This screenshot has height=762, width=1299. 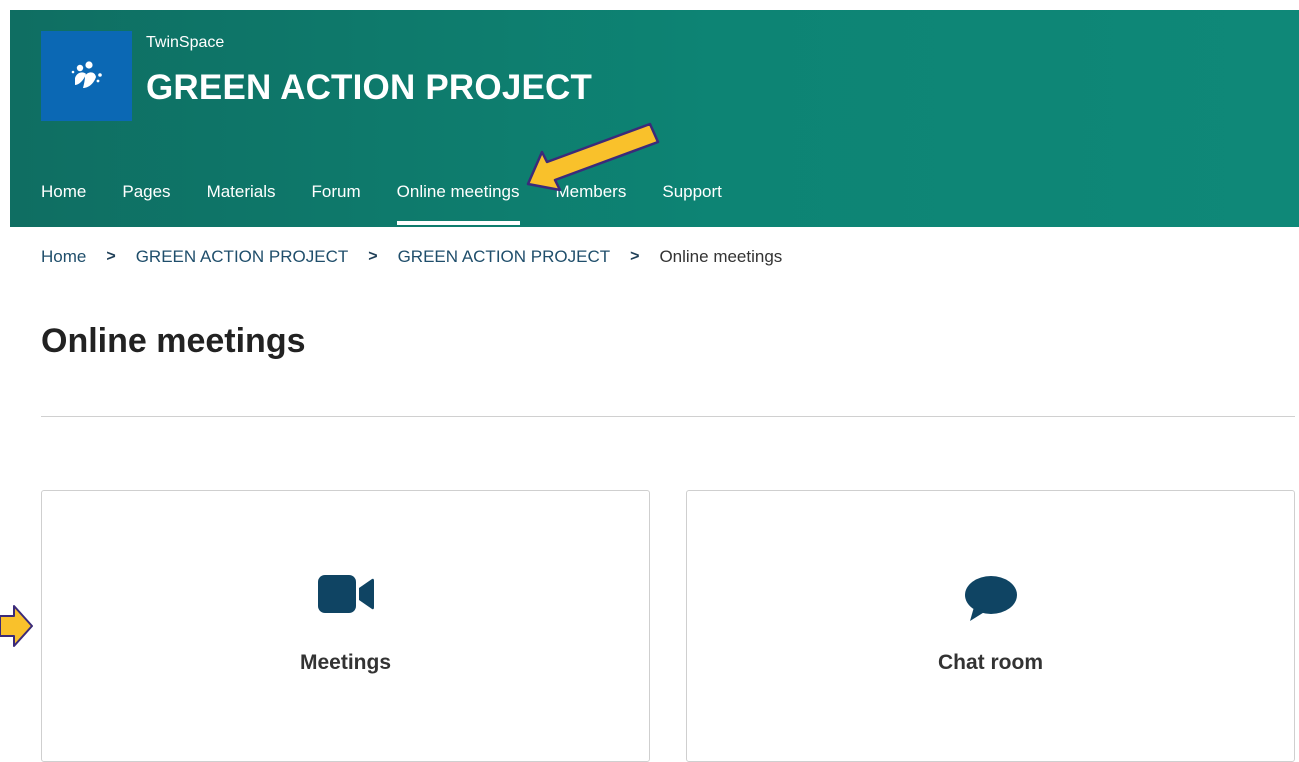 I want to click on chat-room-label: Chat room, so click(x=990, y=662).